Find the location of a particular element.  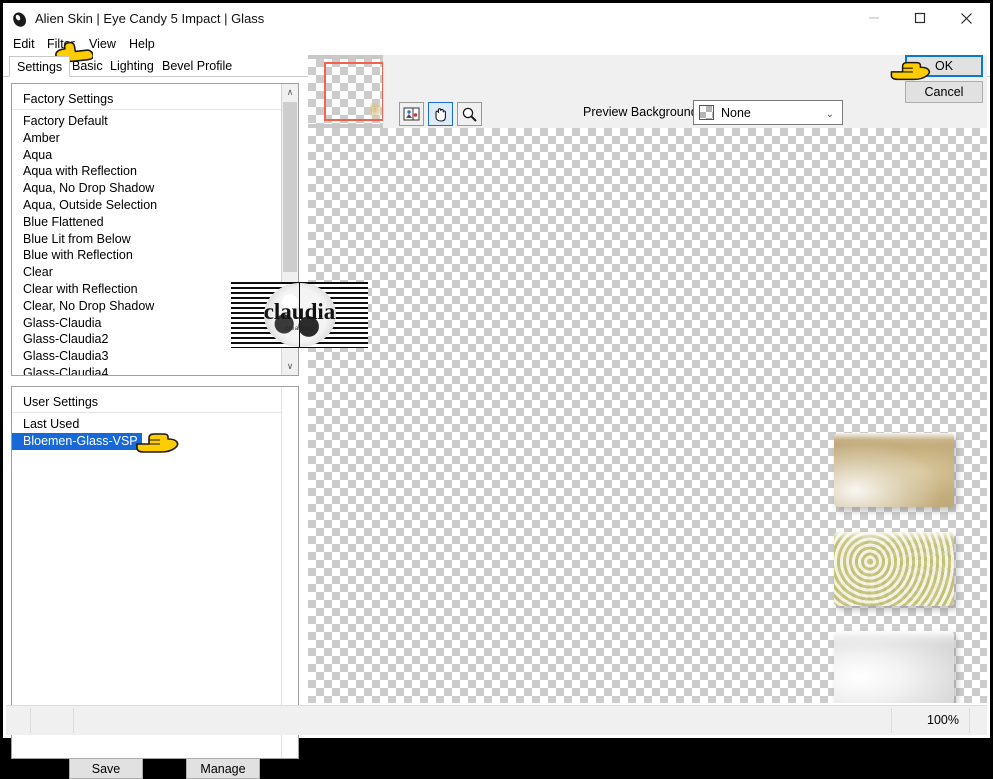

hand-pan-icon is located at coordinates (440, 114).